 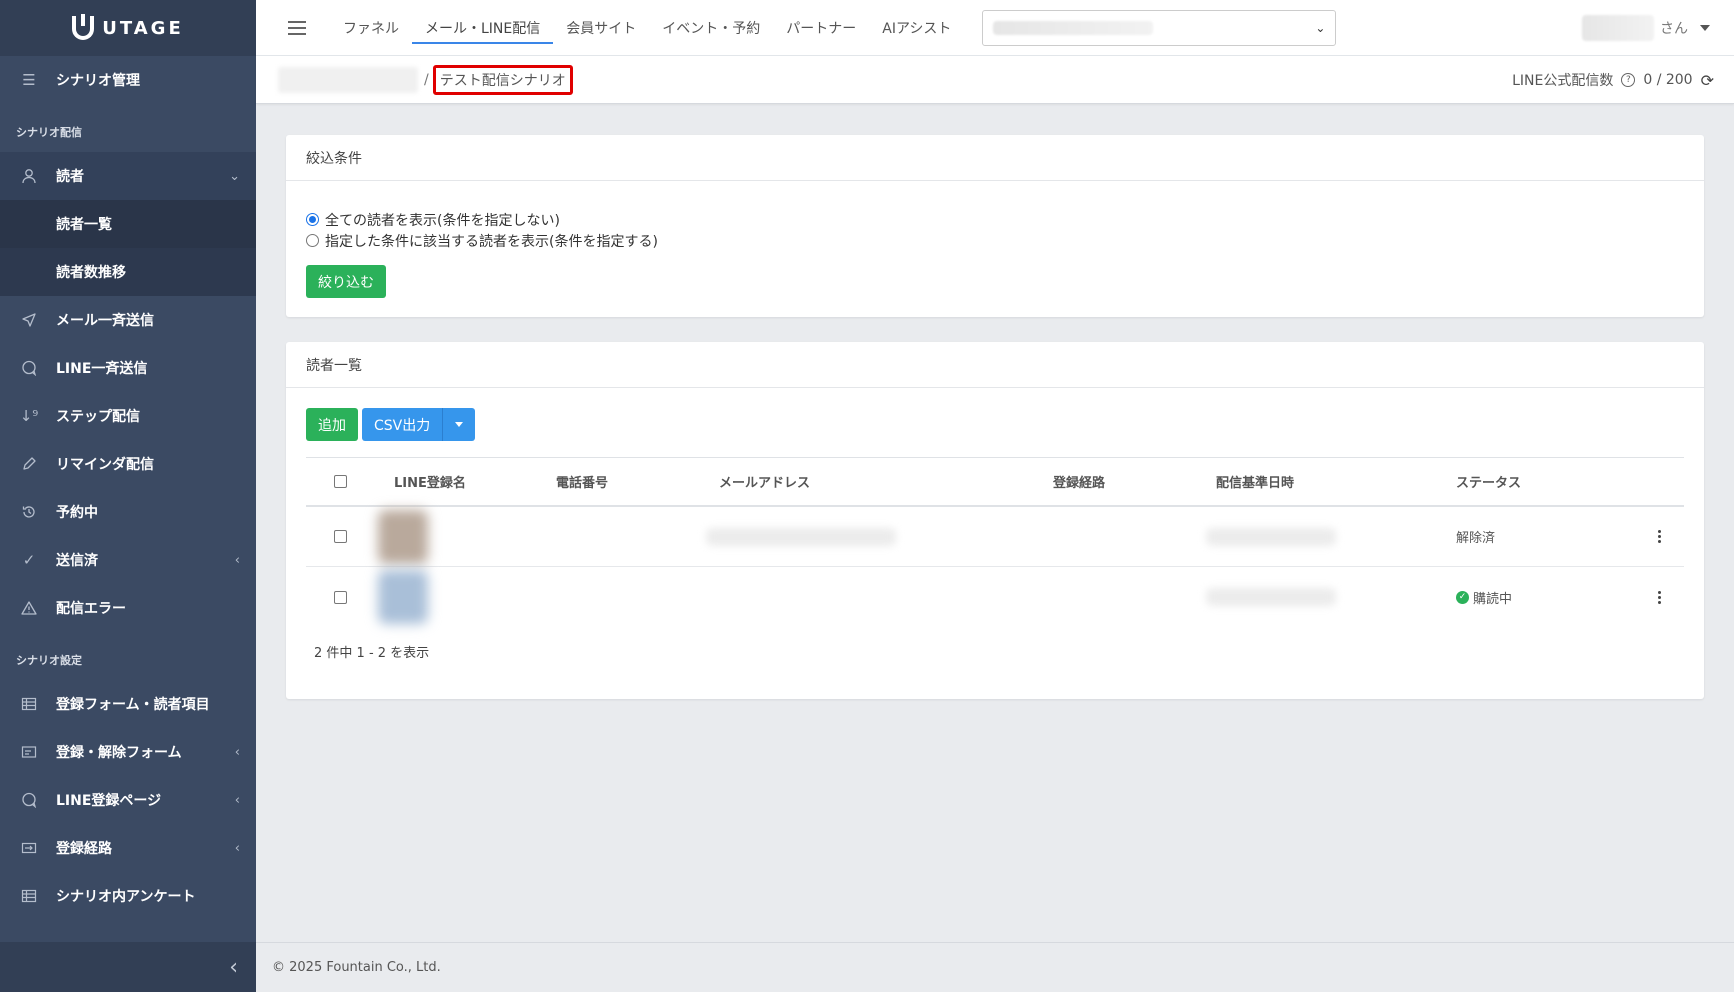 What do you see at coordinates (340, 481) in the screenshot?
I see `select-all-checkbox` at bounding box center [340, 481].